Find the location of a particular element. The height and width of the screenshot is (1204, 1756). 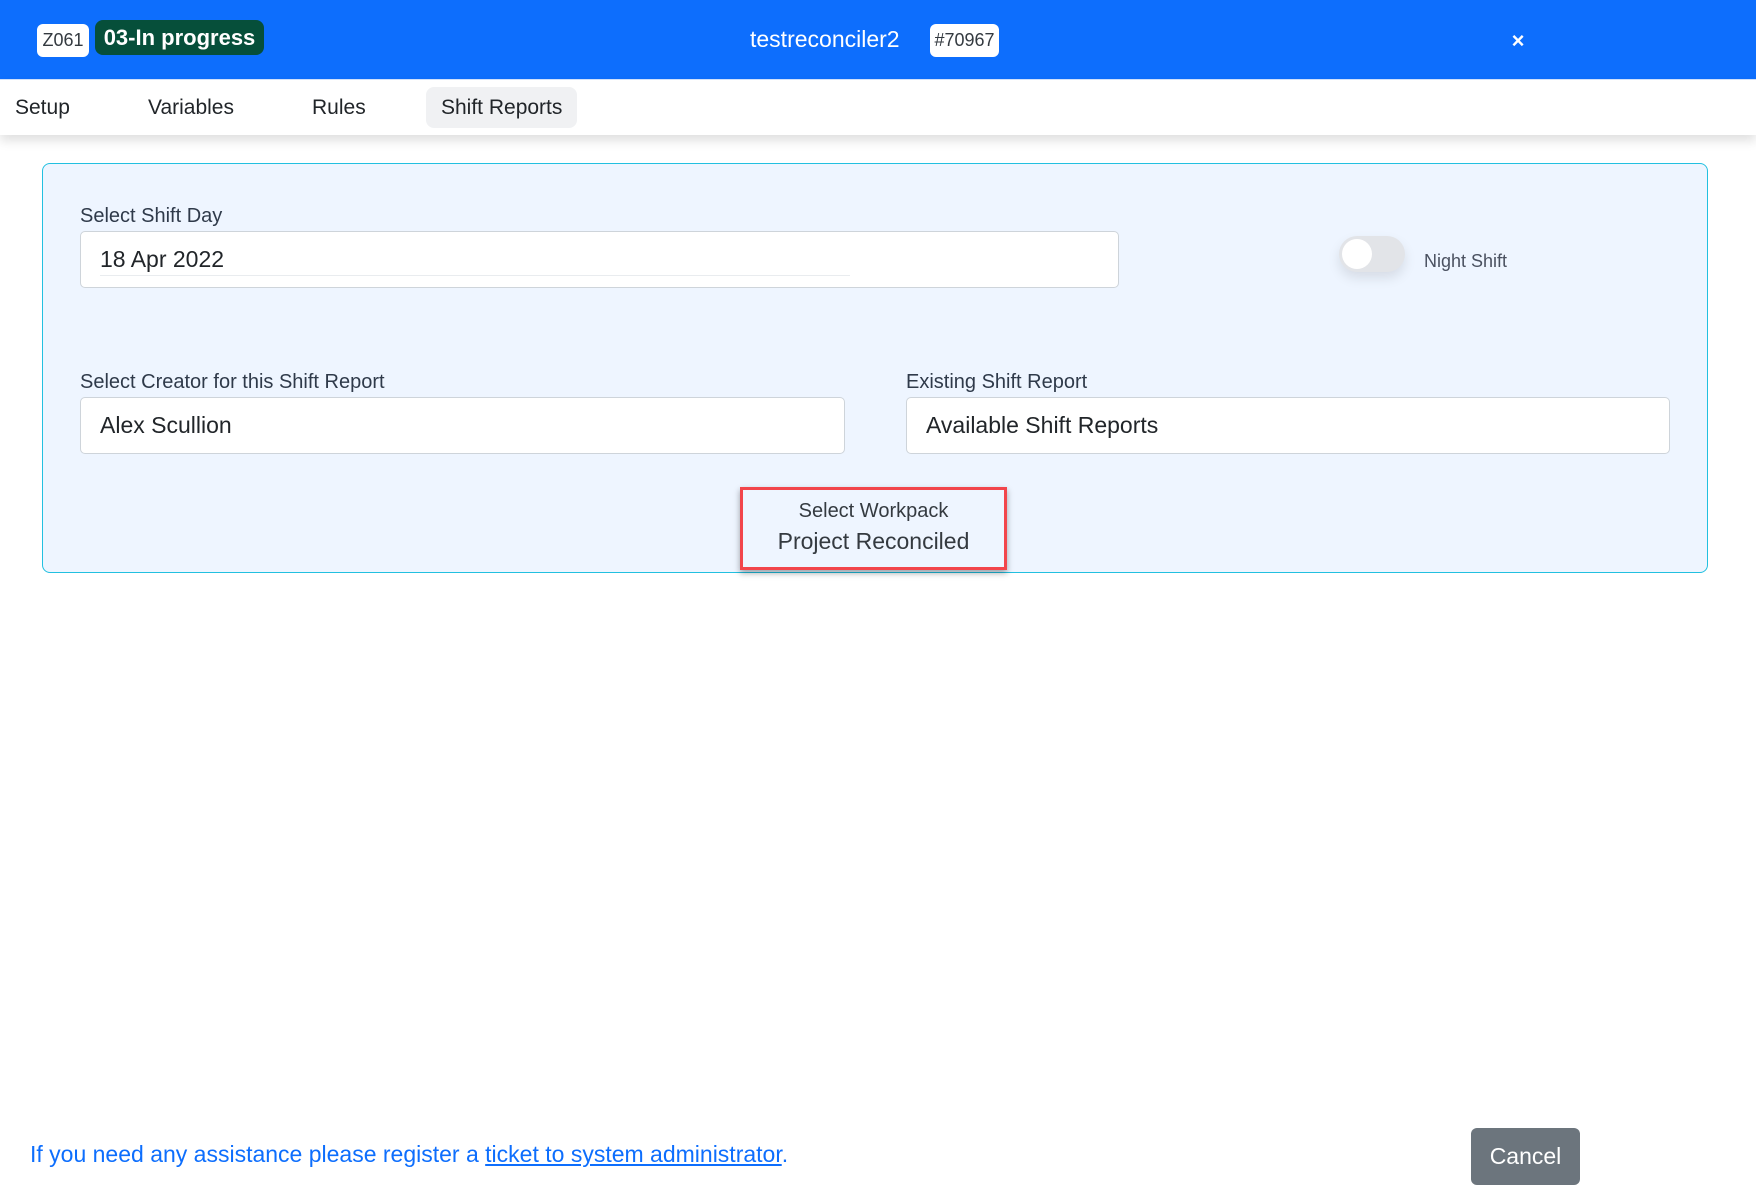

status-badge: 03-In progress is located at coordinates (179, 37).